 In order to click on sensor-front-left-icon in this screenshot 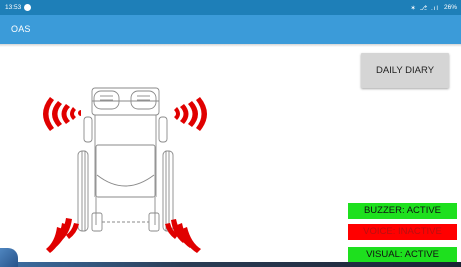, I will do `click(62, 114)`.